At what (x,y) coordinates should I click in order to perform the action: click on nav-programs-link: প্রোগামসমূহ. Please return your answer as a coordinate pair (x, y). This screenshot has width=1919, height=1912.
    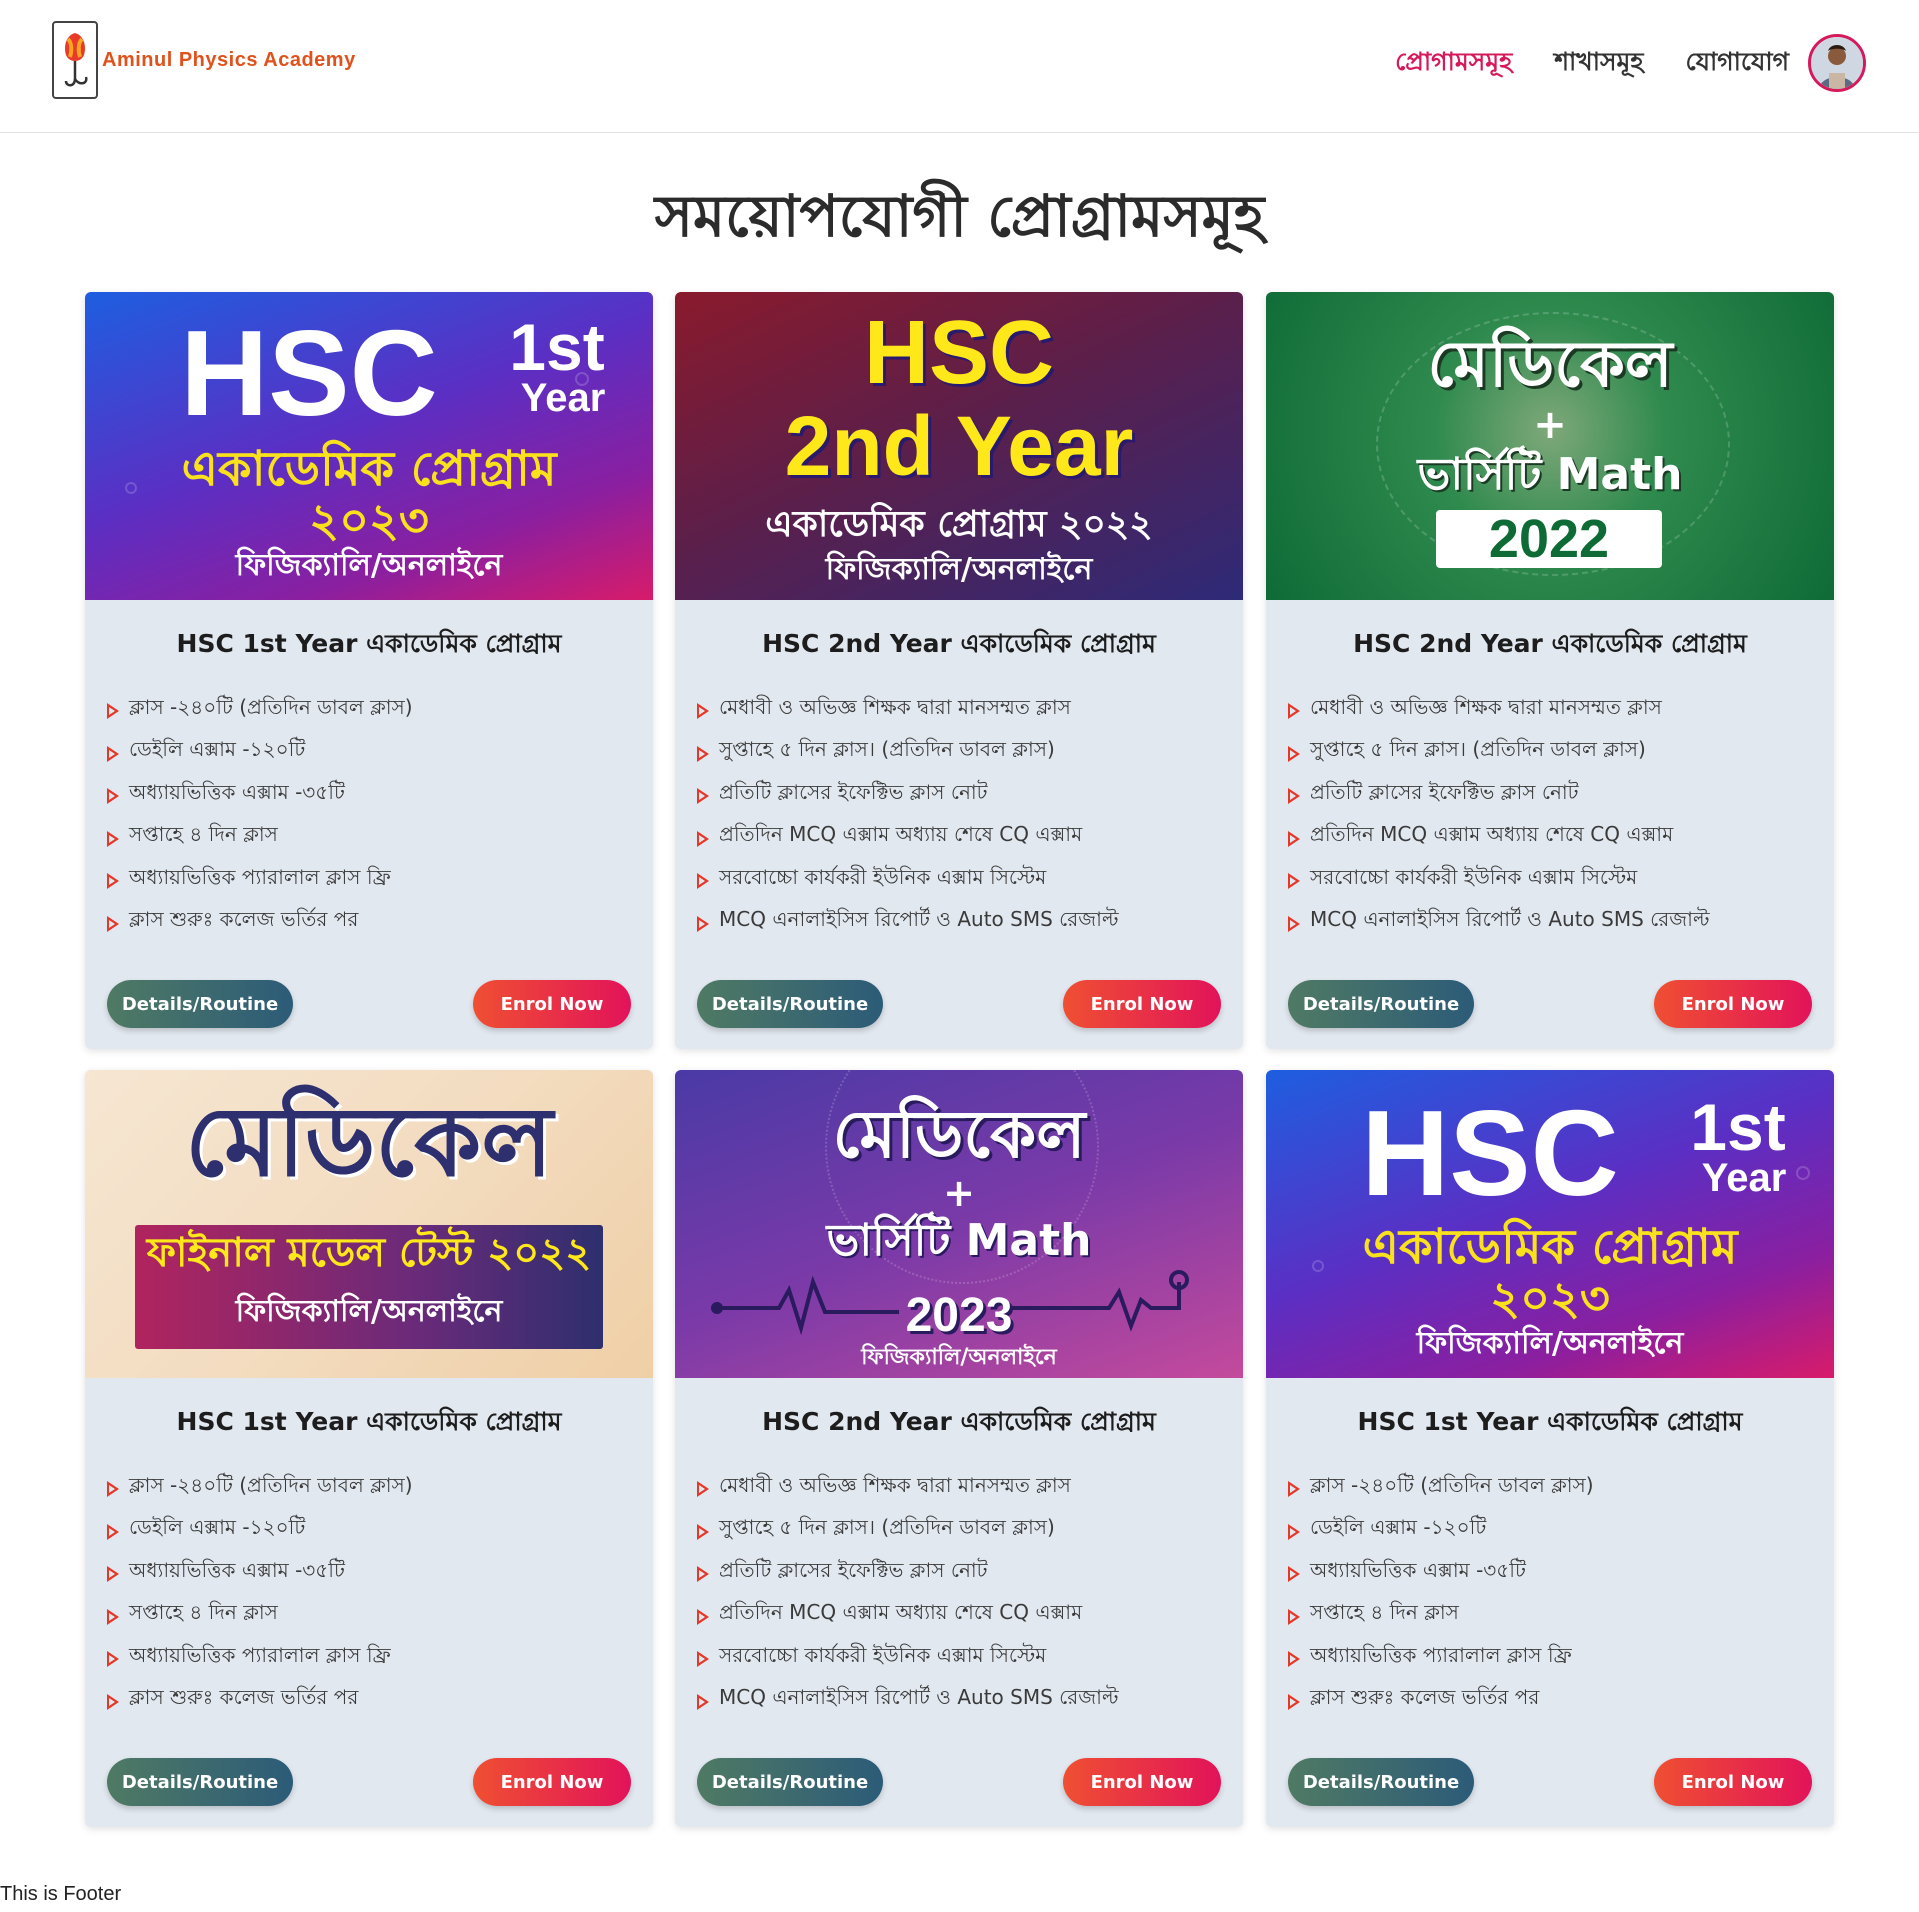
    Looking at the image, I should click on (1453, 63).